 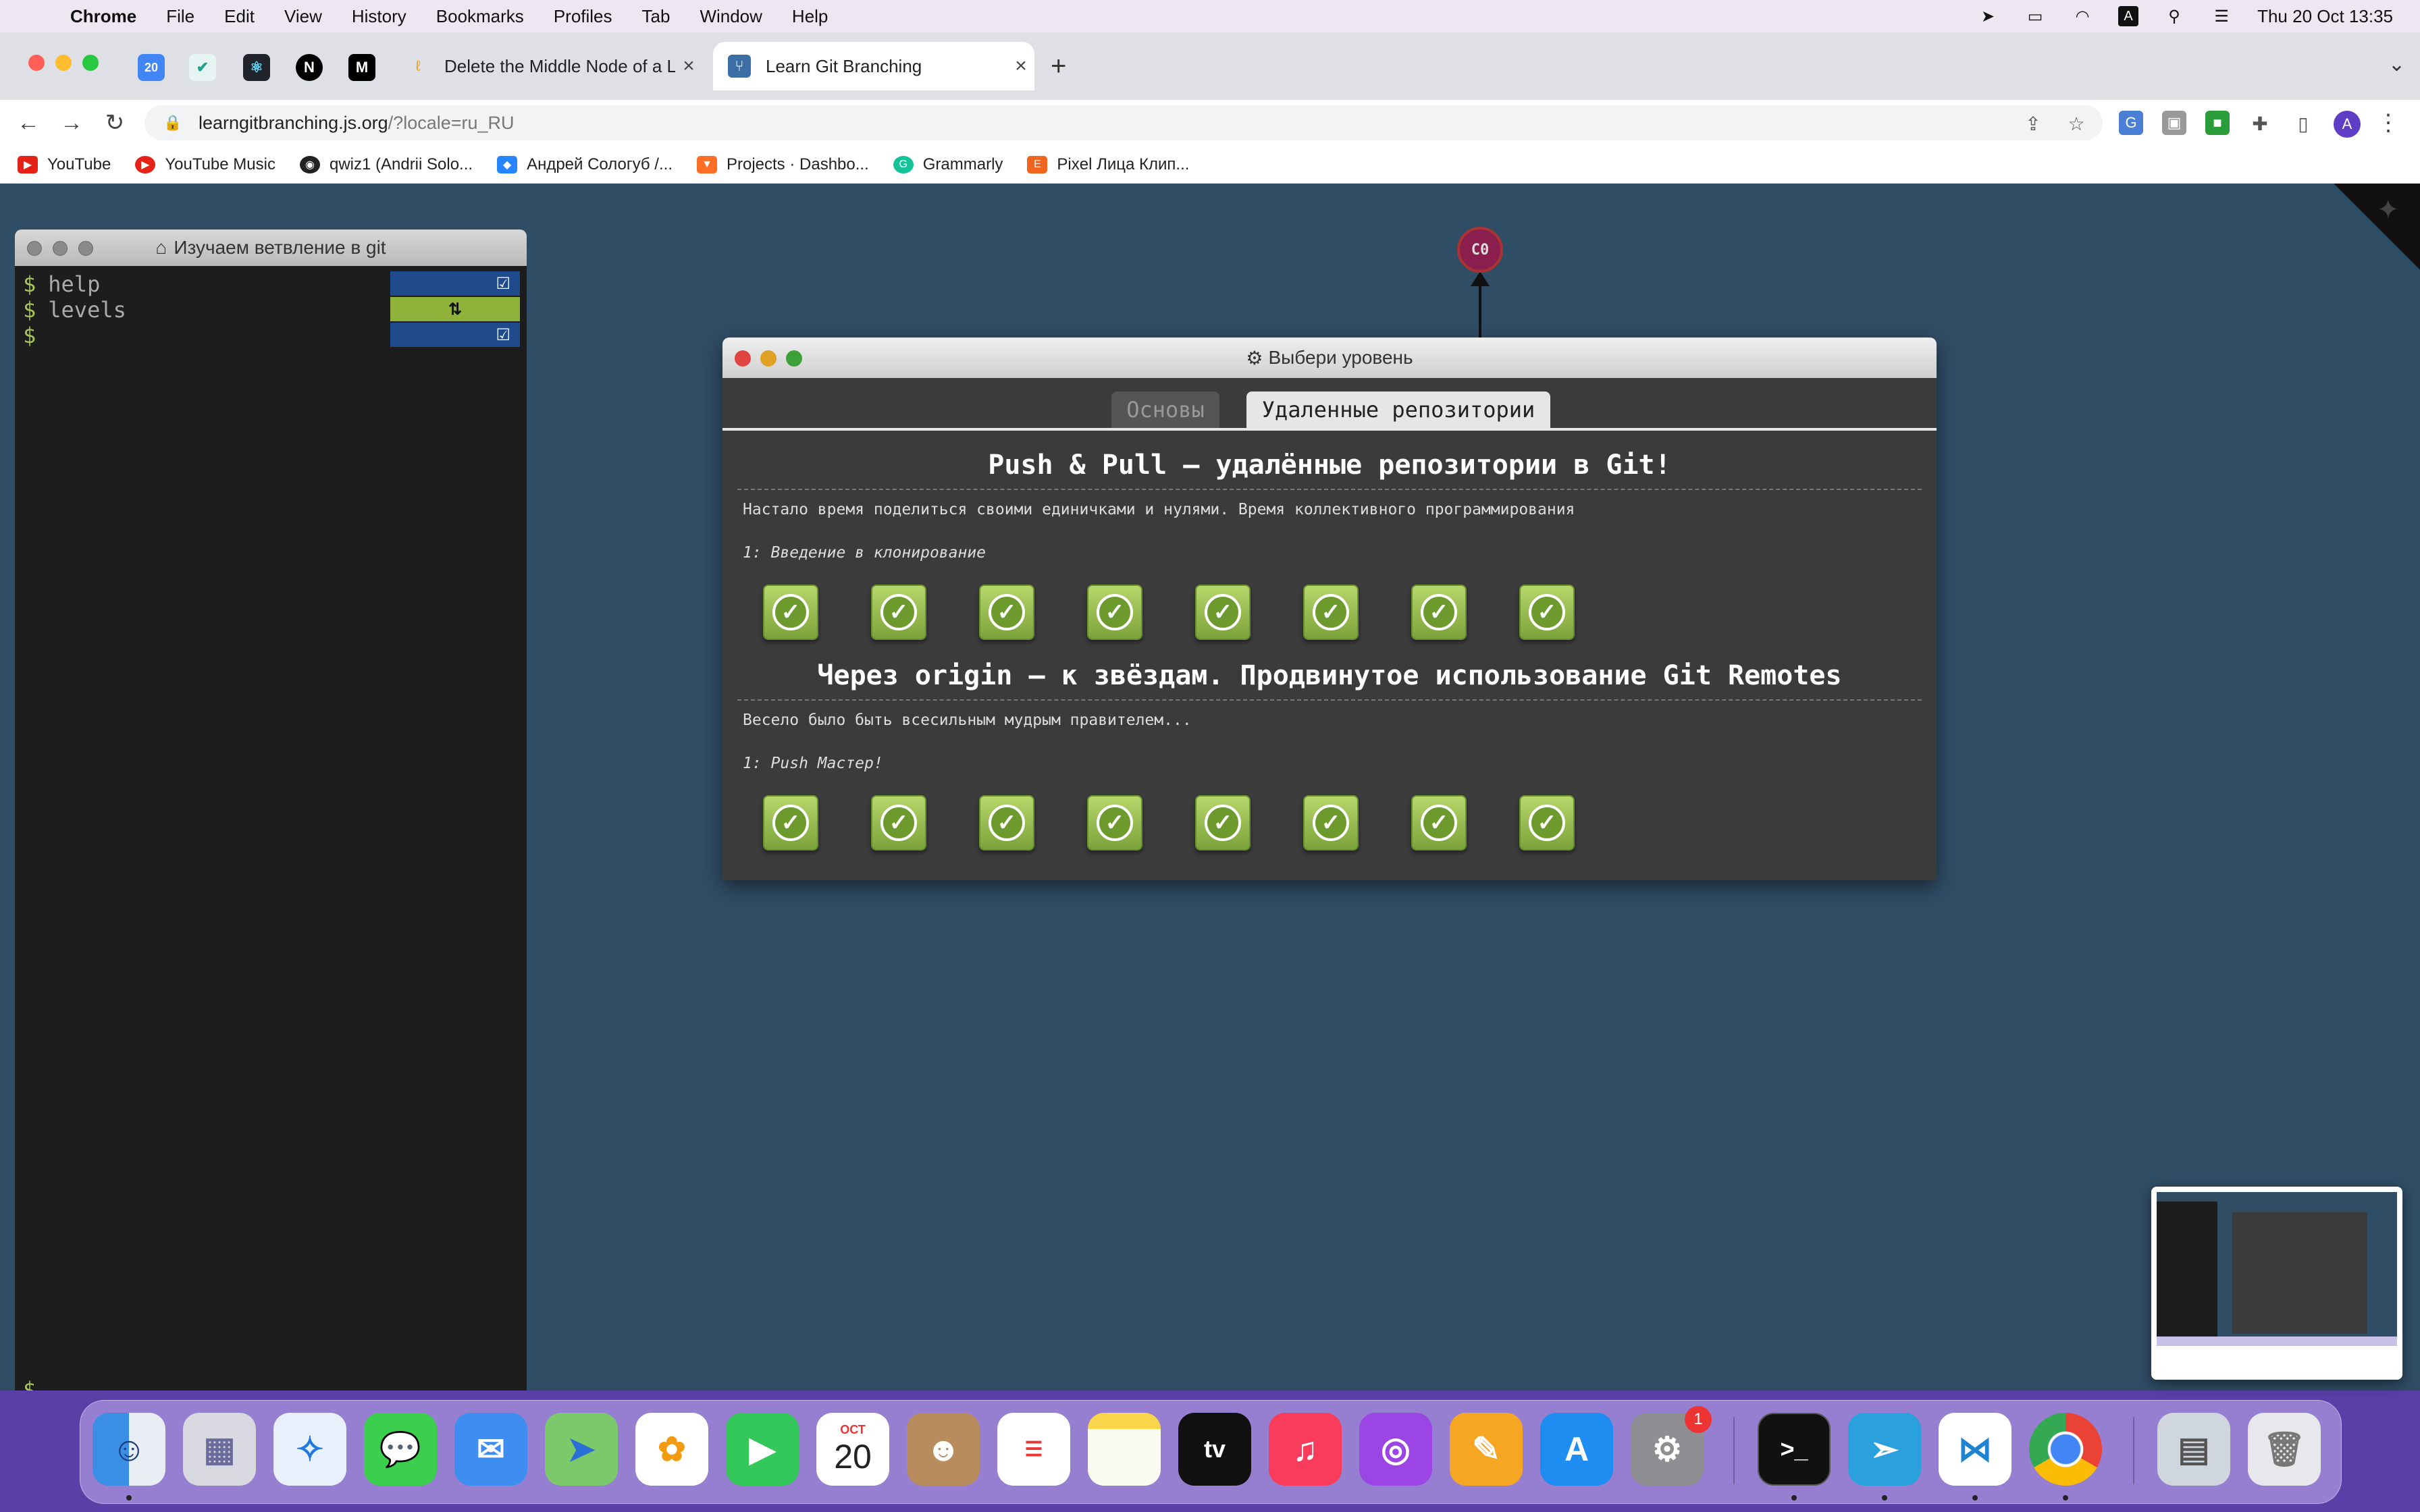 What do you see at coordinates (2128, 16) in the screenshot?
I see `input-source-icon: A` at bounding box center [2128, 16].